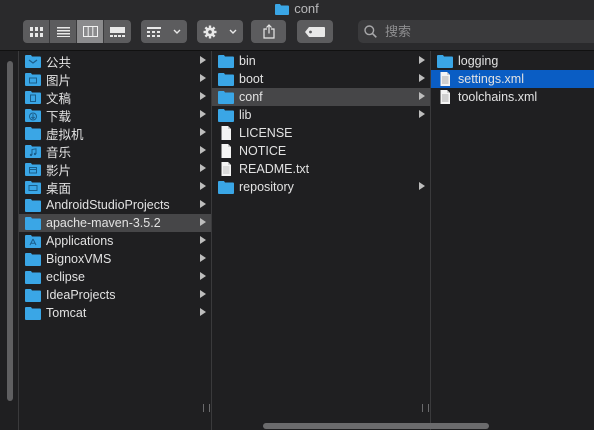 Image resolution: width=594 pixels, height=430 pixels. Describe the element at coordinates (59, 116) in the screenshot. I see `sidebar-item-label: 下载` at that location.